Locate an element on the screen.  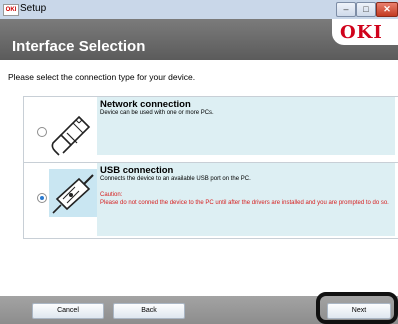
title-bar: OKI Setup – □ ✕ is located at coordinates (199, 10).